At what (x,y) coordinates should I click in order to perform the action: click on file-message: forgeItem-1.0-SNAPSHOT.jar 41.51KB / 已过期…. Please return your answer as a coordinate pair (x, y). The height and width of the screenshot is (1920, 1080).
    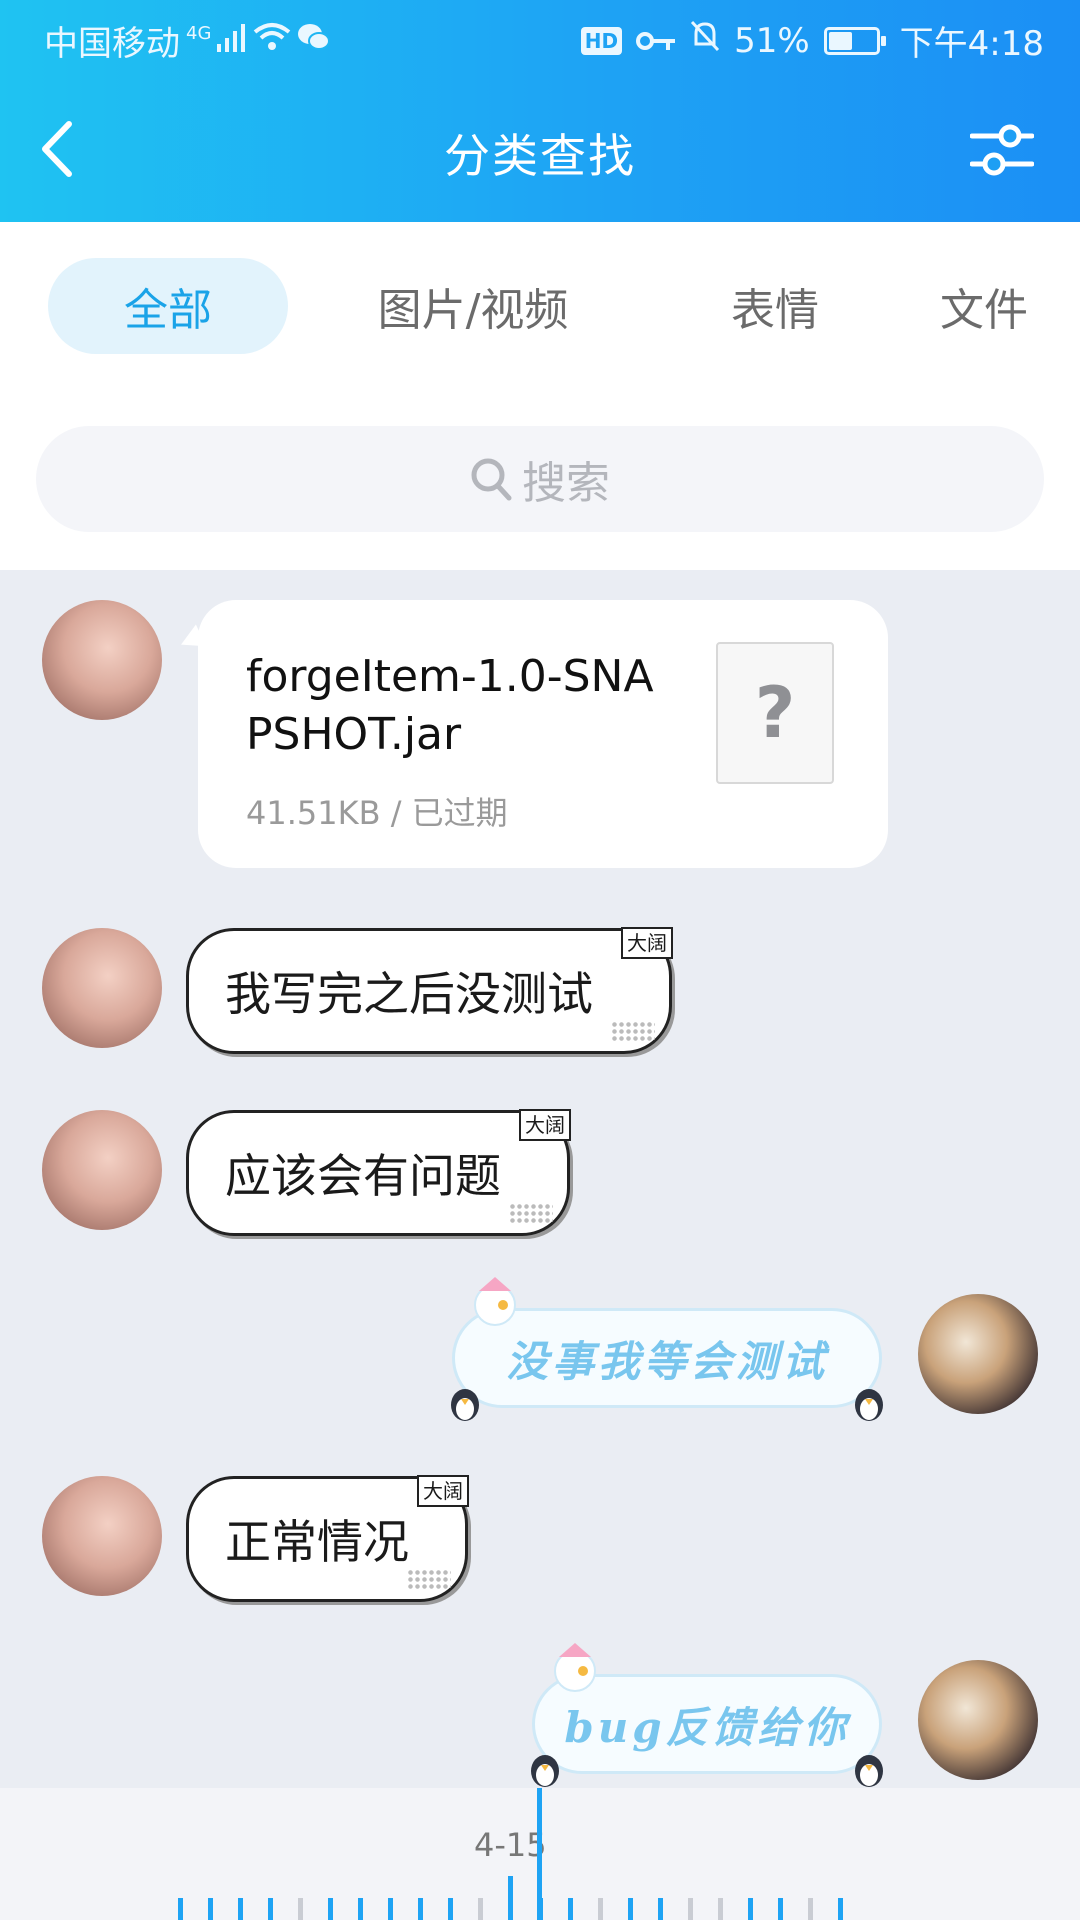
    Looking at the image, I should click on (543, 734).